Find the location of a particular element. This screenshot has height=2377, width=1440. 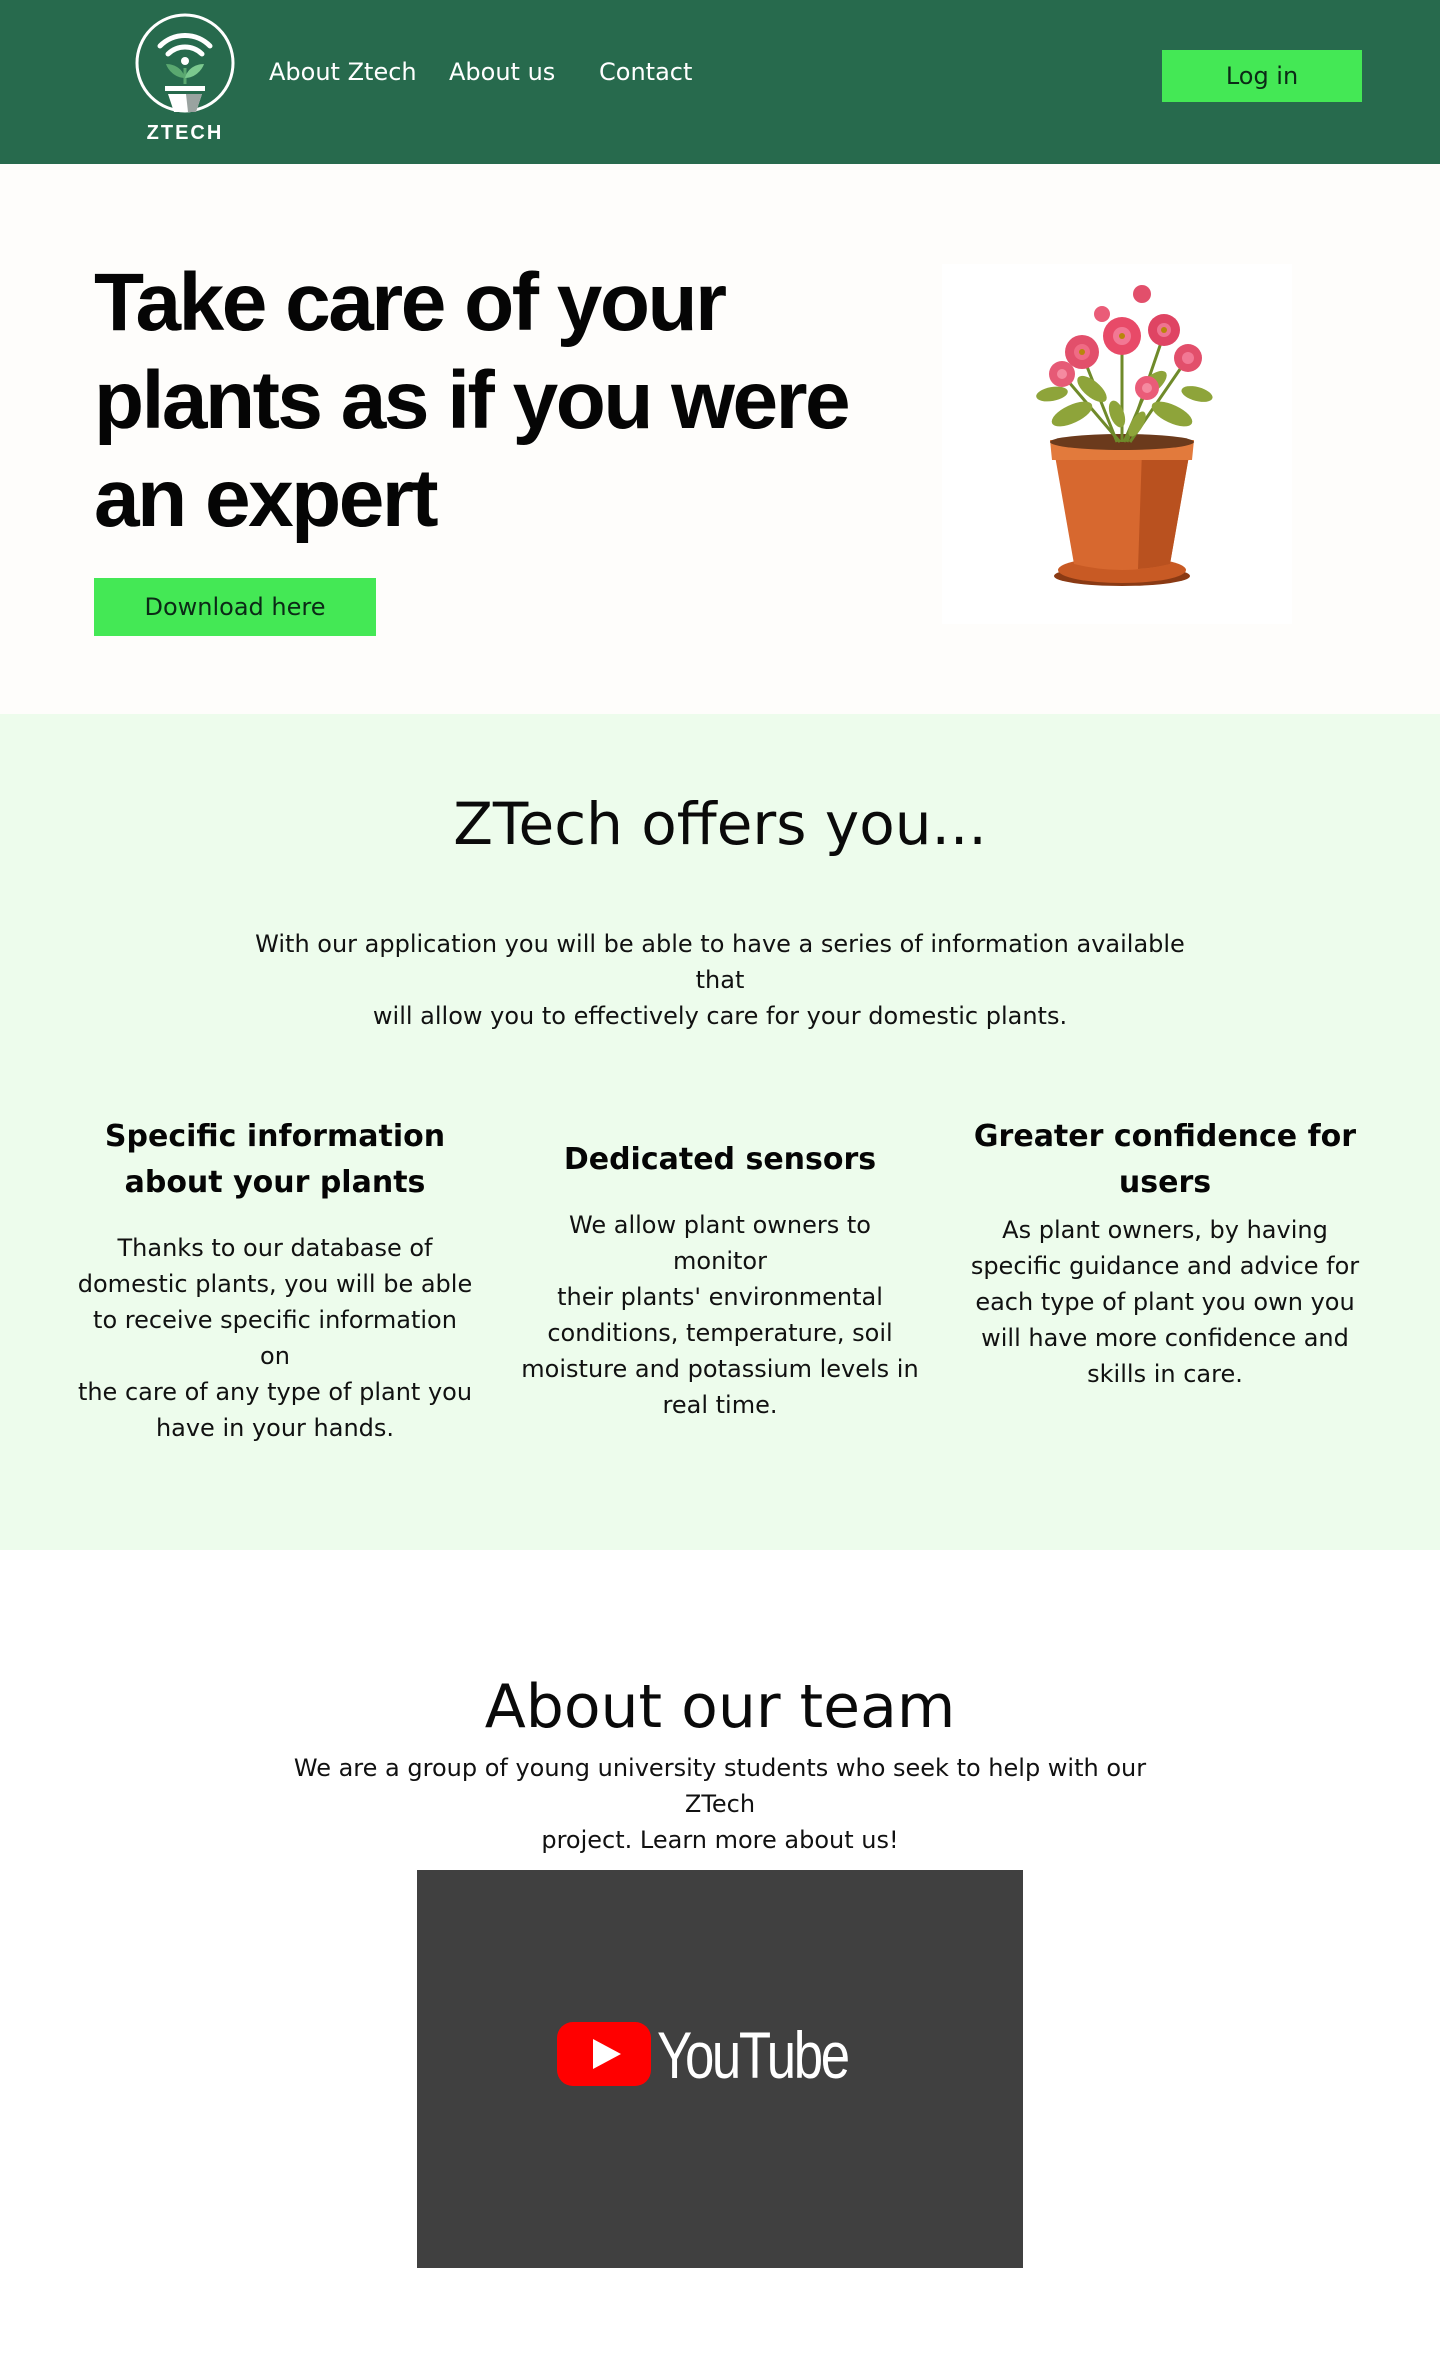

youtube-wordmark: YouTube is located at coordinates (753, 2055).